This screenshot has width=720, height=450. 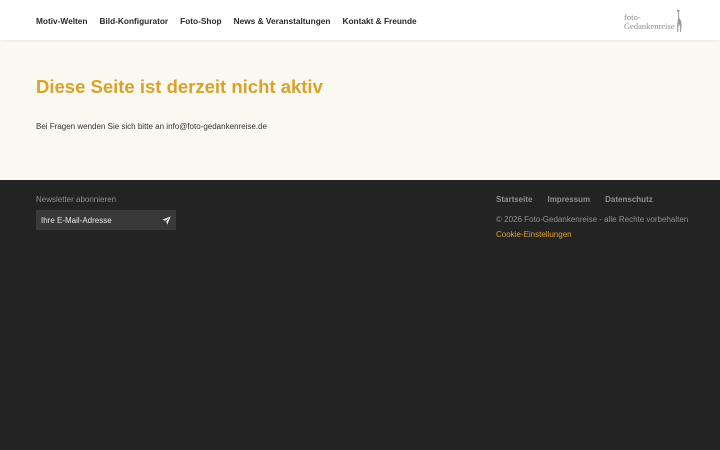 I want to click on newsletter-submit-button, so click(x=166, y=220).